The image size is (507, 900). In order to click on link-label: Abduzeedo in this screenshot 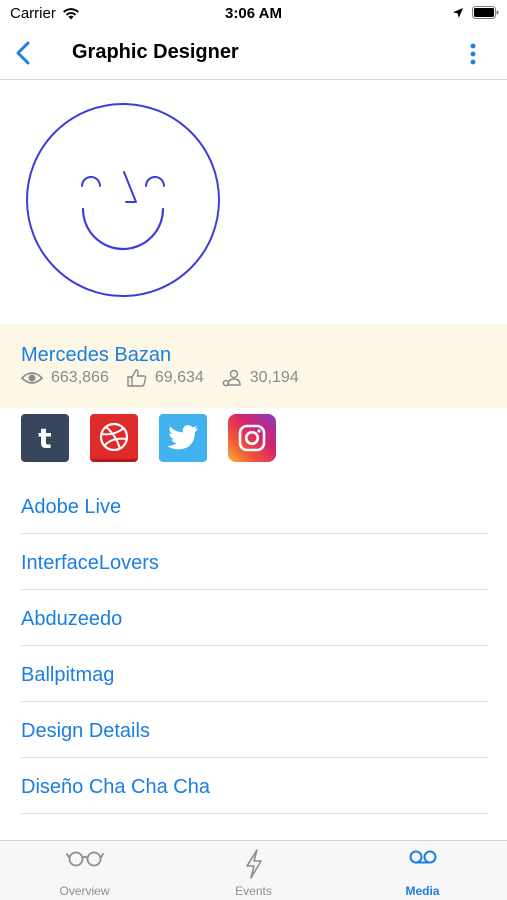, I will do `click(71, 619)`.